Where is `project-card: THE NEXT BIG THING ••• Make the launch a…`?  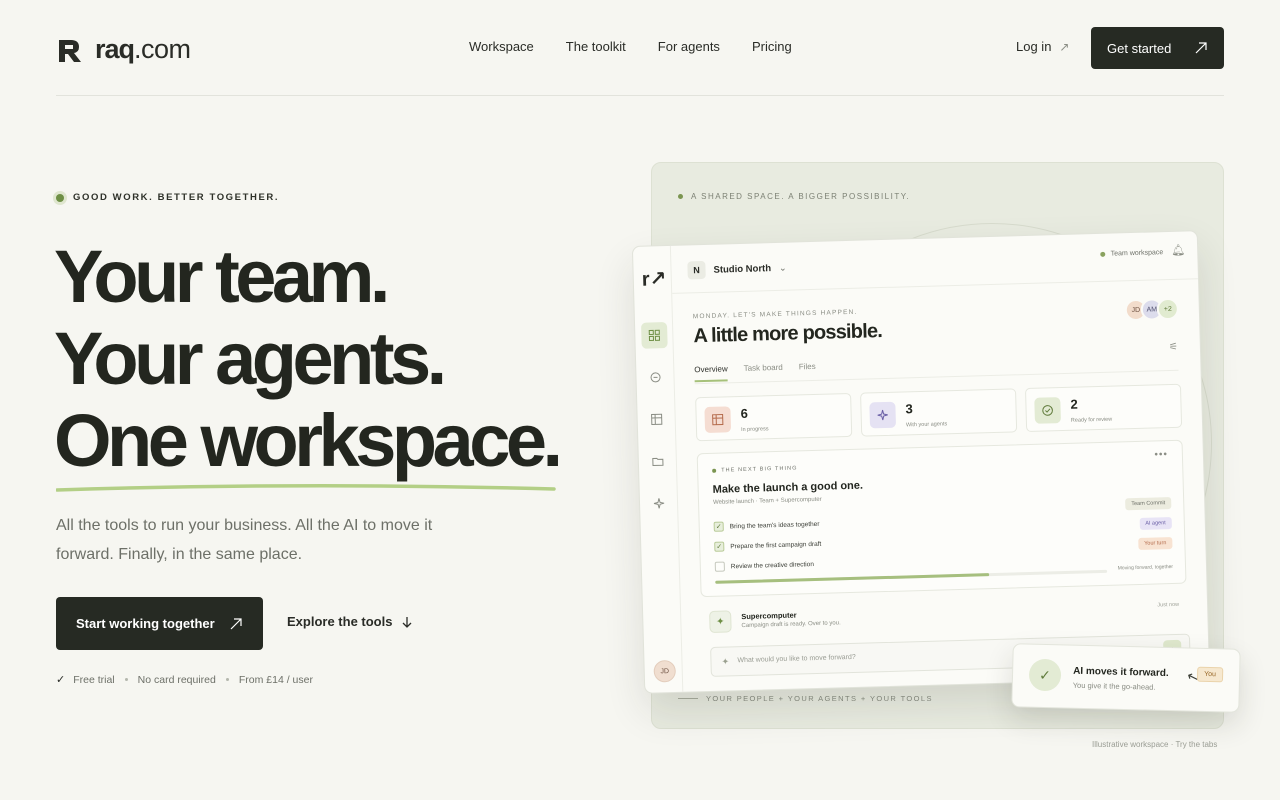
project-card: THE NEXT BIG THING ••• Make the launch a… is located at coordinates (941, 518).